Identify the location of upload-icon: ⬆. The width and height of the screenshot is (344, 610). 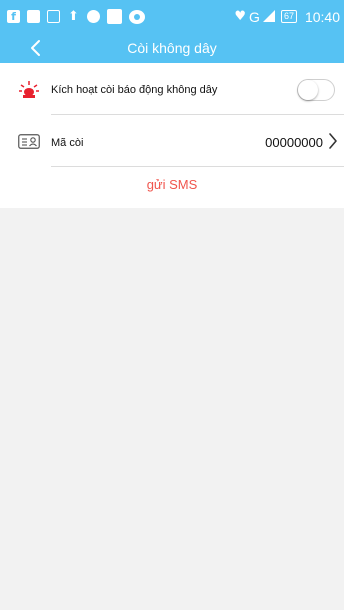
(73, 16).